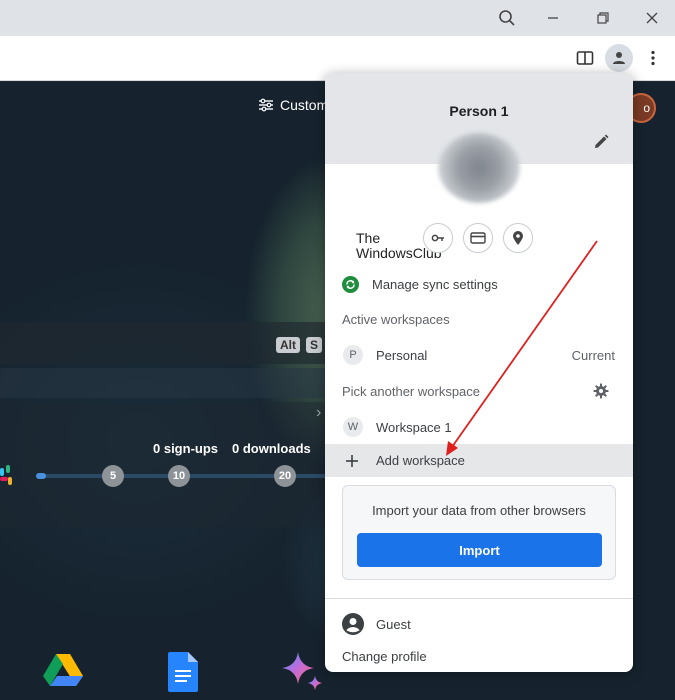 Image resolution: width=675 pixels, height=700 pixels. I want to click on progress-fill, so click(41, 476).